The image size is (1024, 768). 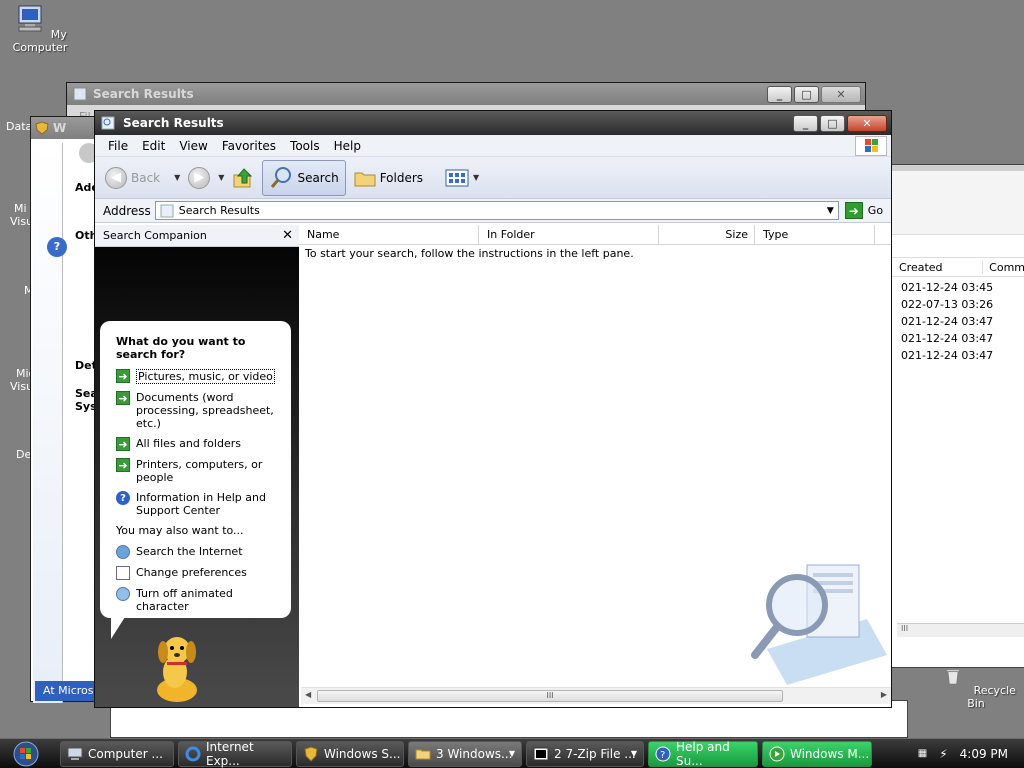 What do you see at coordinates (922, 753) in the screenshot?
I see `keyboard-icon: ▦` at bounding box center [922, 753].